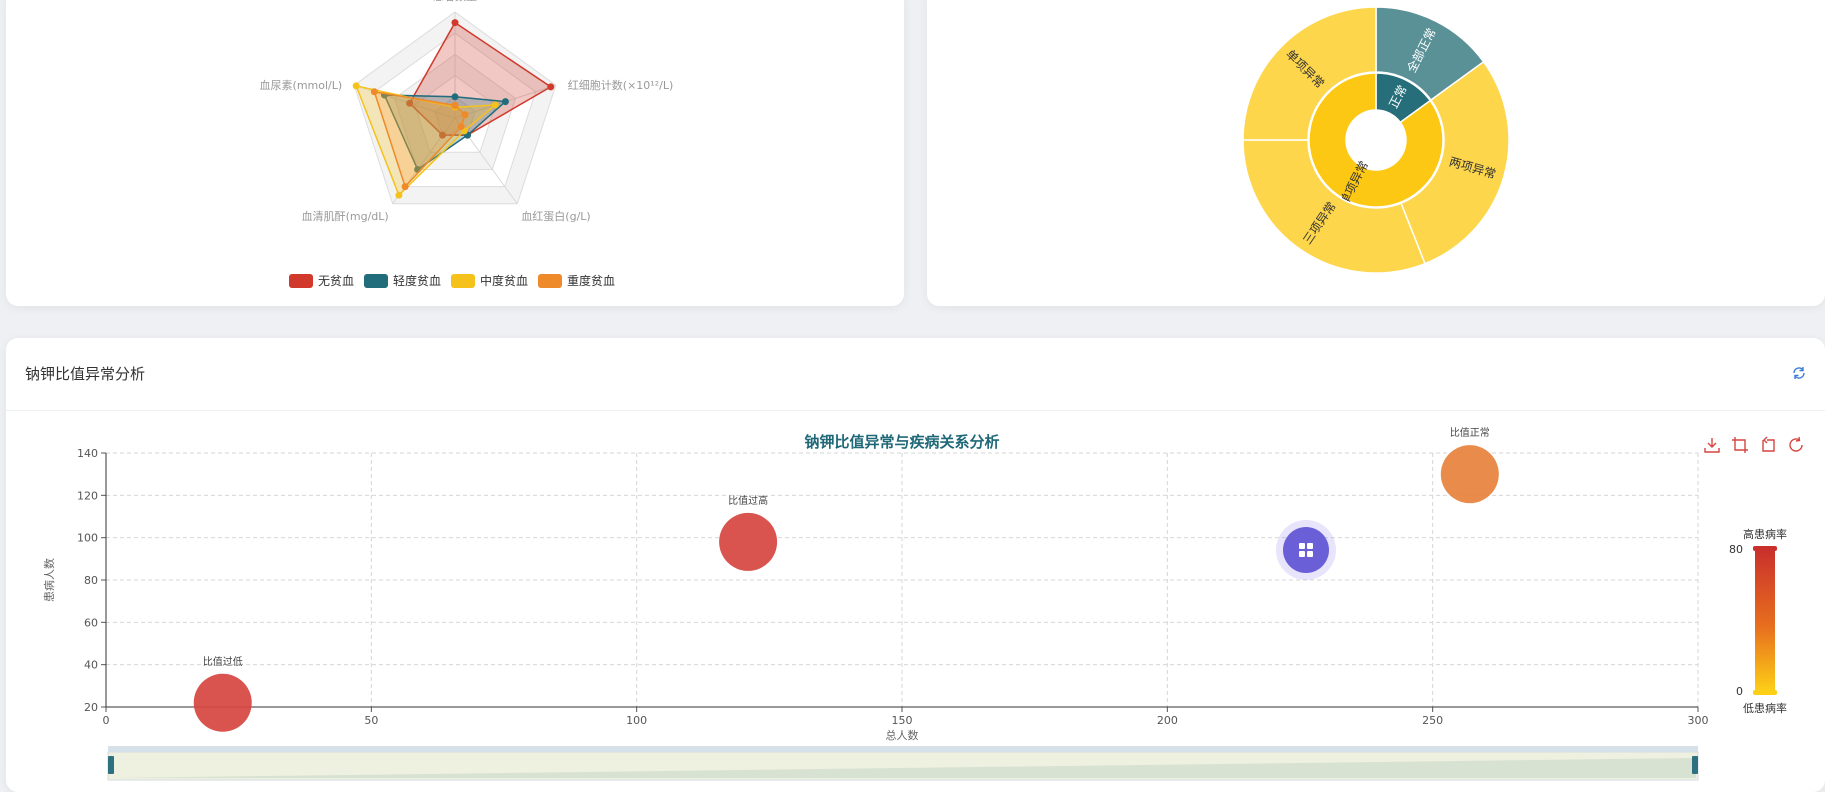  What do you see at coordinates (91, 707) in the screenshot?
I see `y-tick-label: 20` at bounding box center [91, 707].